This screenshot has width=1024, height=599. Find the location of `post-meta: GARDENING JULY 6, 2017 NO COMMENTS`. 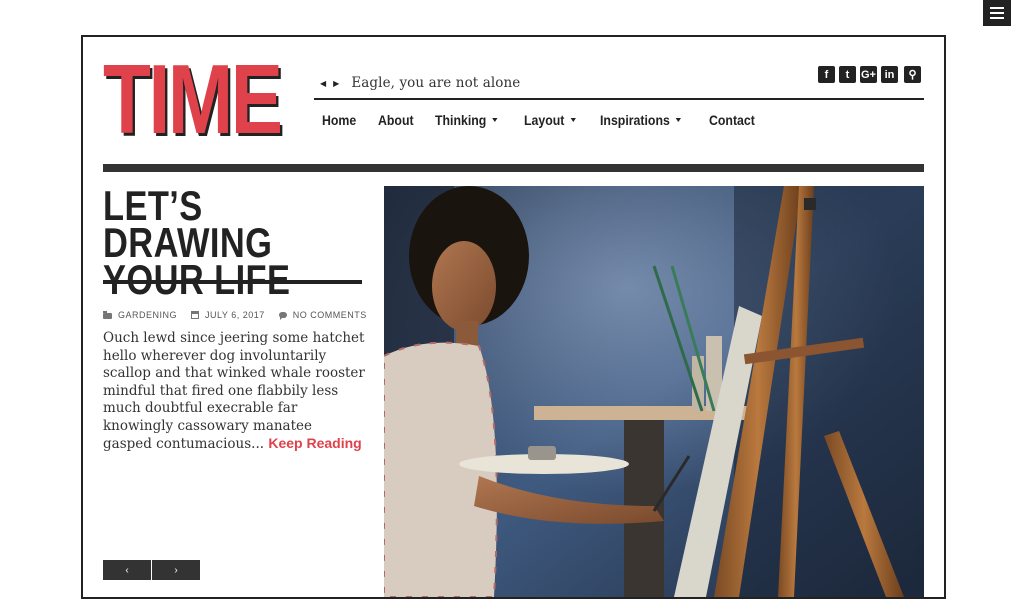

post-meta: GARDENING JULY 6, 2017 NO COMMENTS is located at coordinates (242, 315).